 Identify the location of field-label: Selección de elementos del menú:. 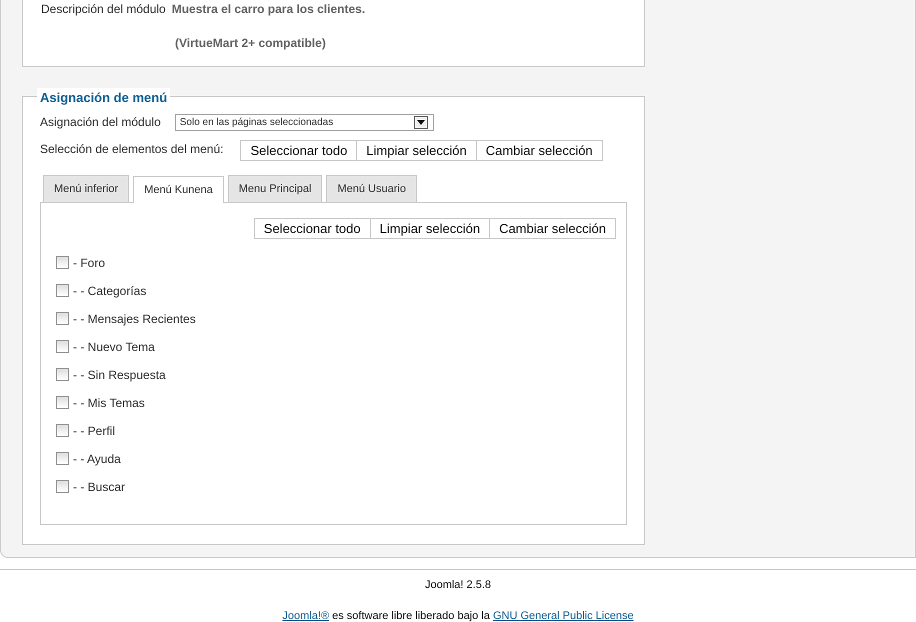
(132, 149).